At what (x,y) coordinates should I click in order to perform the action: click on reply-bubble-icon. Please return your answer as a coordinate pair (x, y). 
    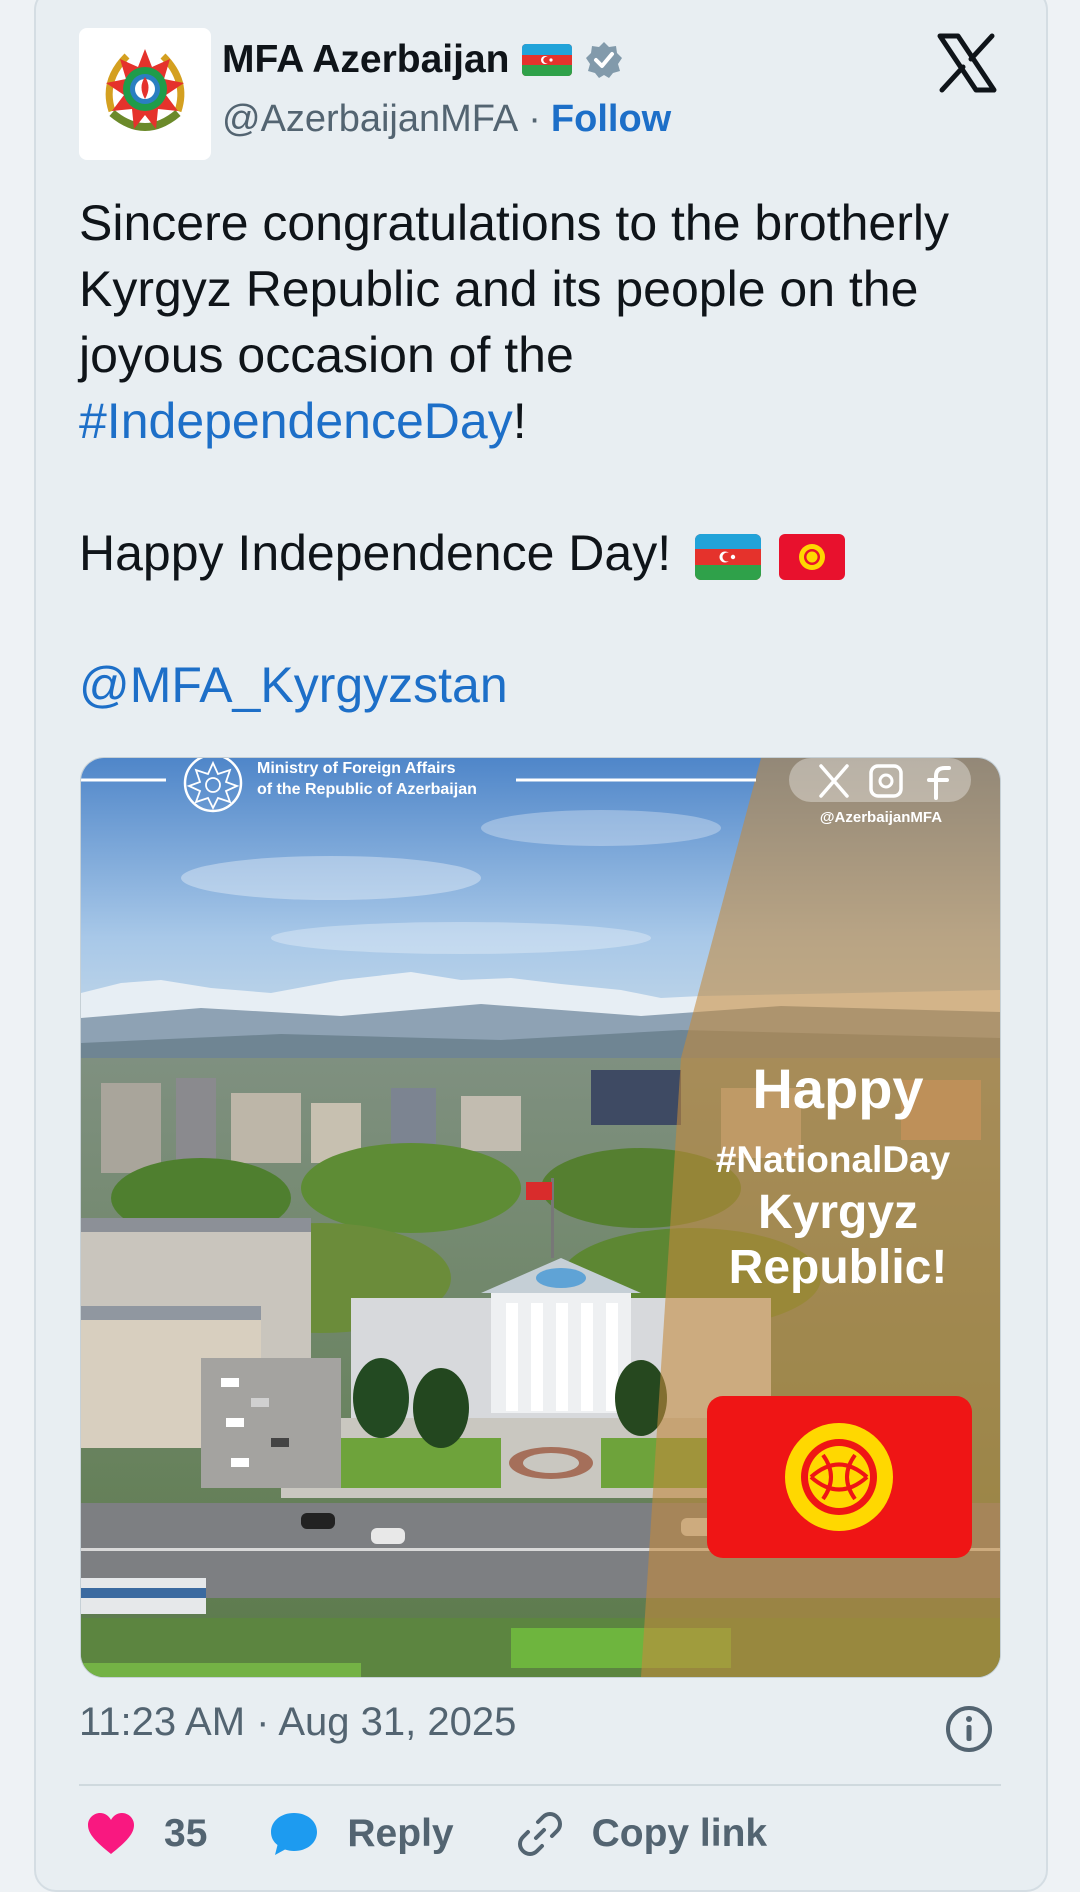
    Looking at the image, I should click on (294, 1834).